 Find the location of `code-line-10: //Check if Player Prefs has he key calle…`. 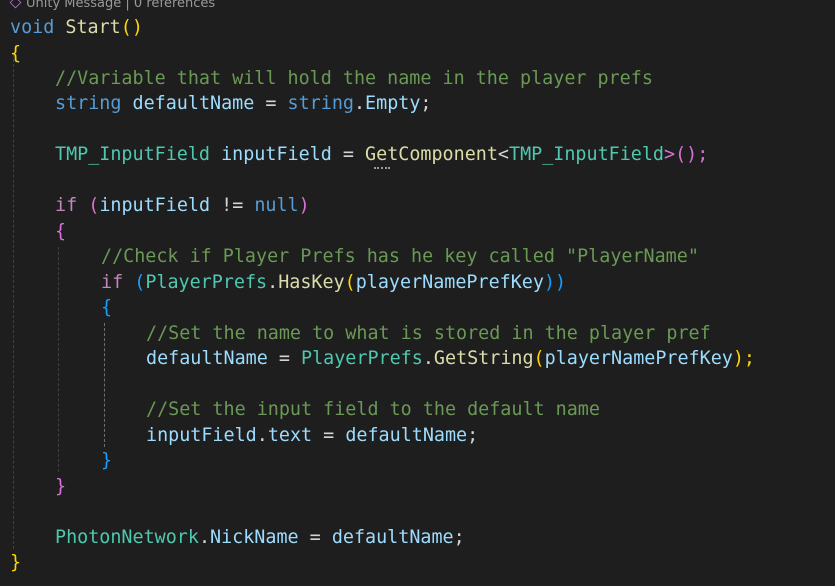

code-line-10: //Check if Player Prefs has he key calle… is located at coordinates (400, 256).